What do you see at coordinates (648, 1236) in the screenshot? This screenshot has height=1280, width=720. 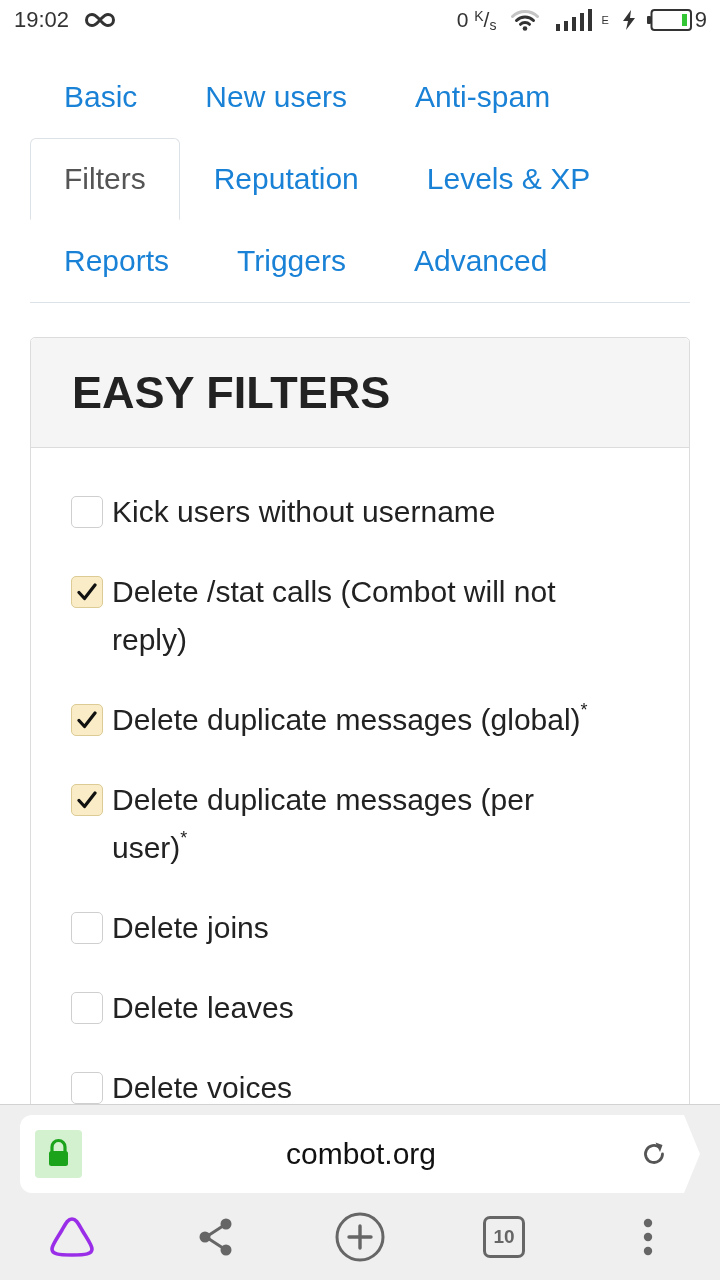 I see `more-icon` at bounding box center [648, 1236].